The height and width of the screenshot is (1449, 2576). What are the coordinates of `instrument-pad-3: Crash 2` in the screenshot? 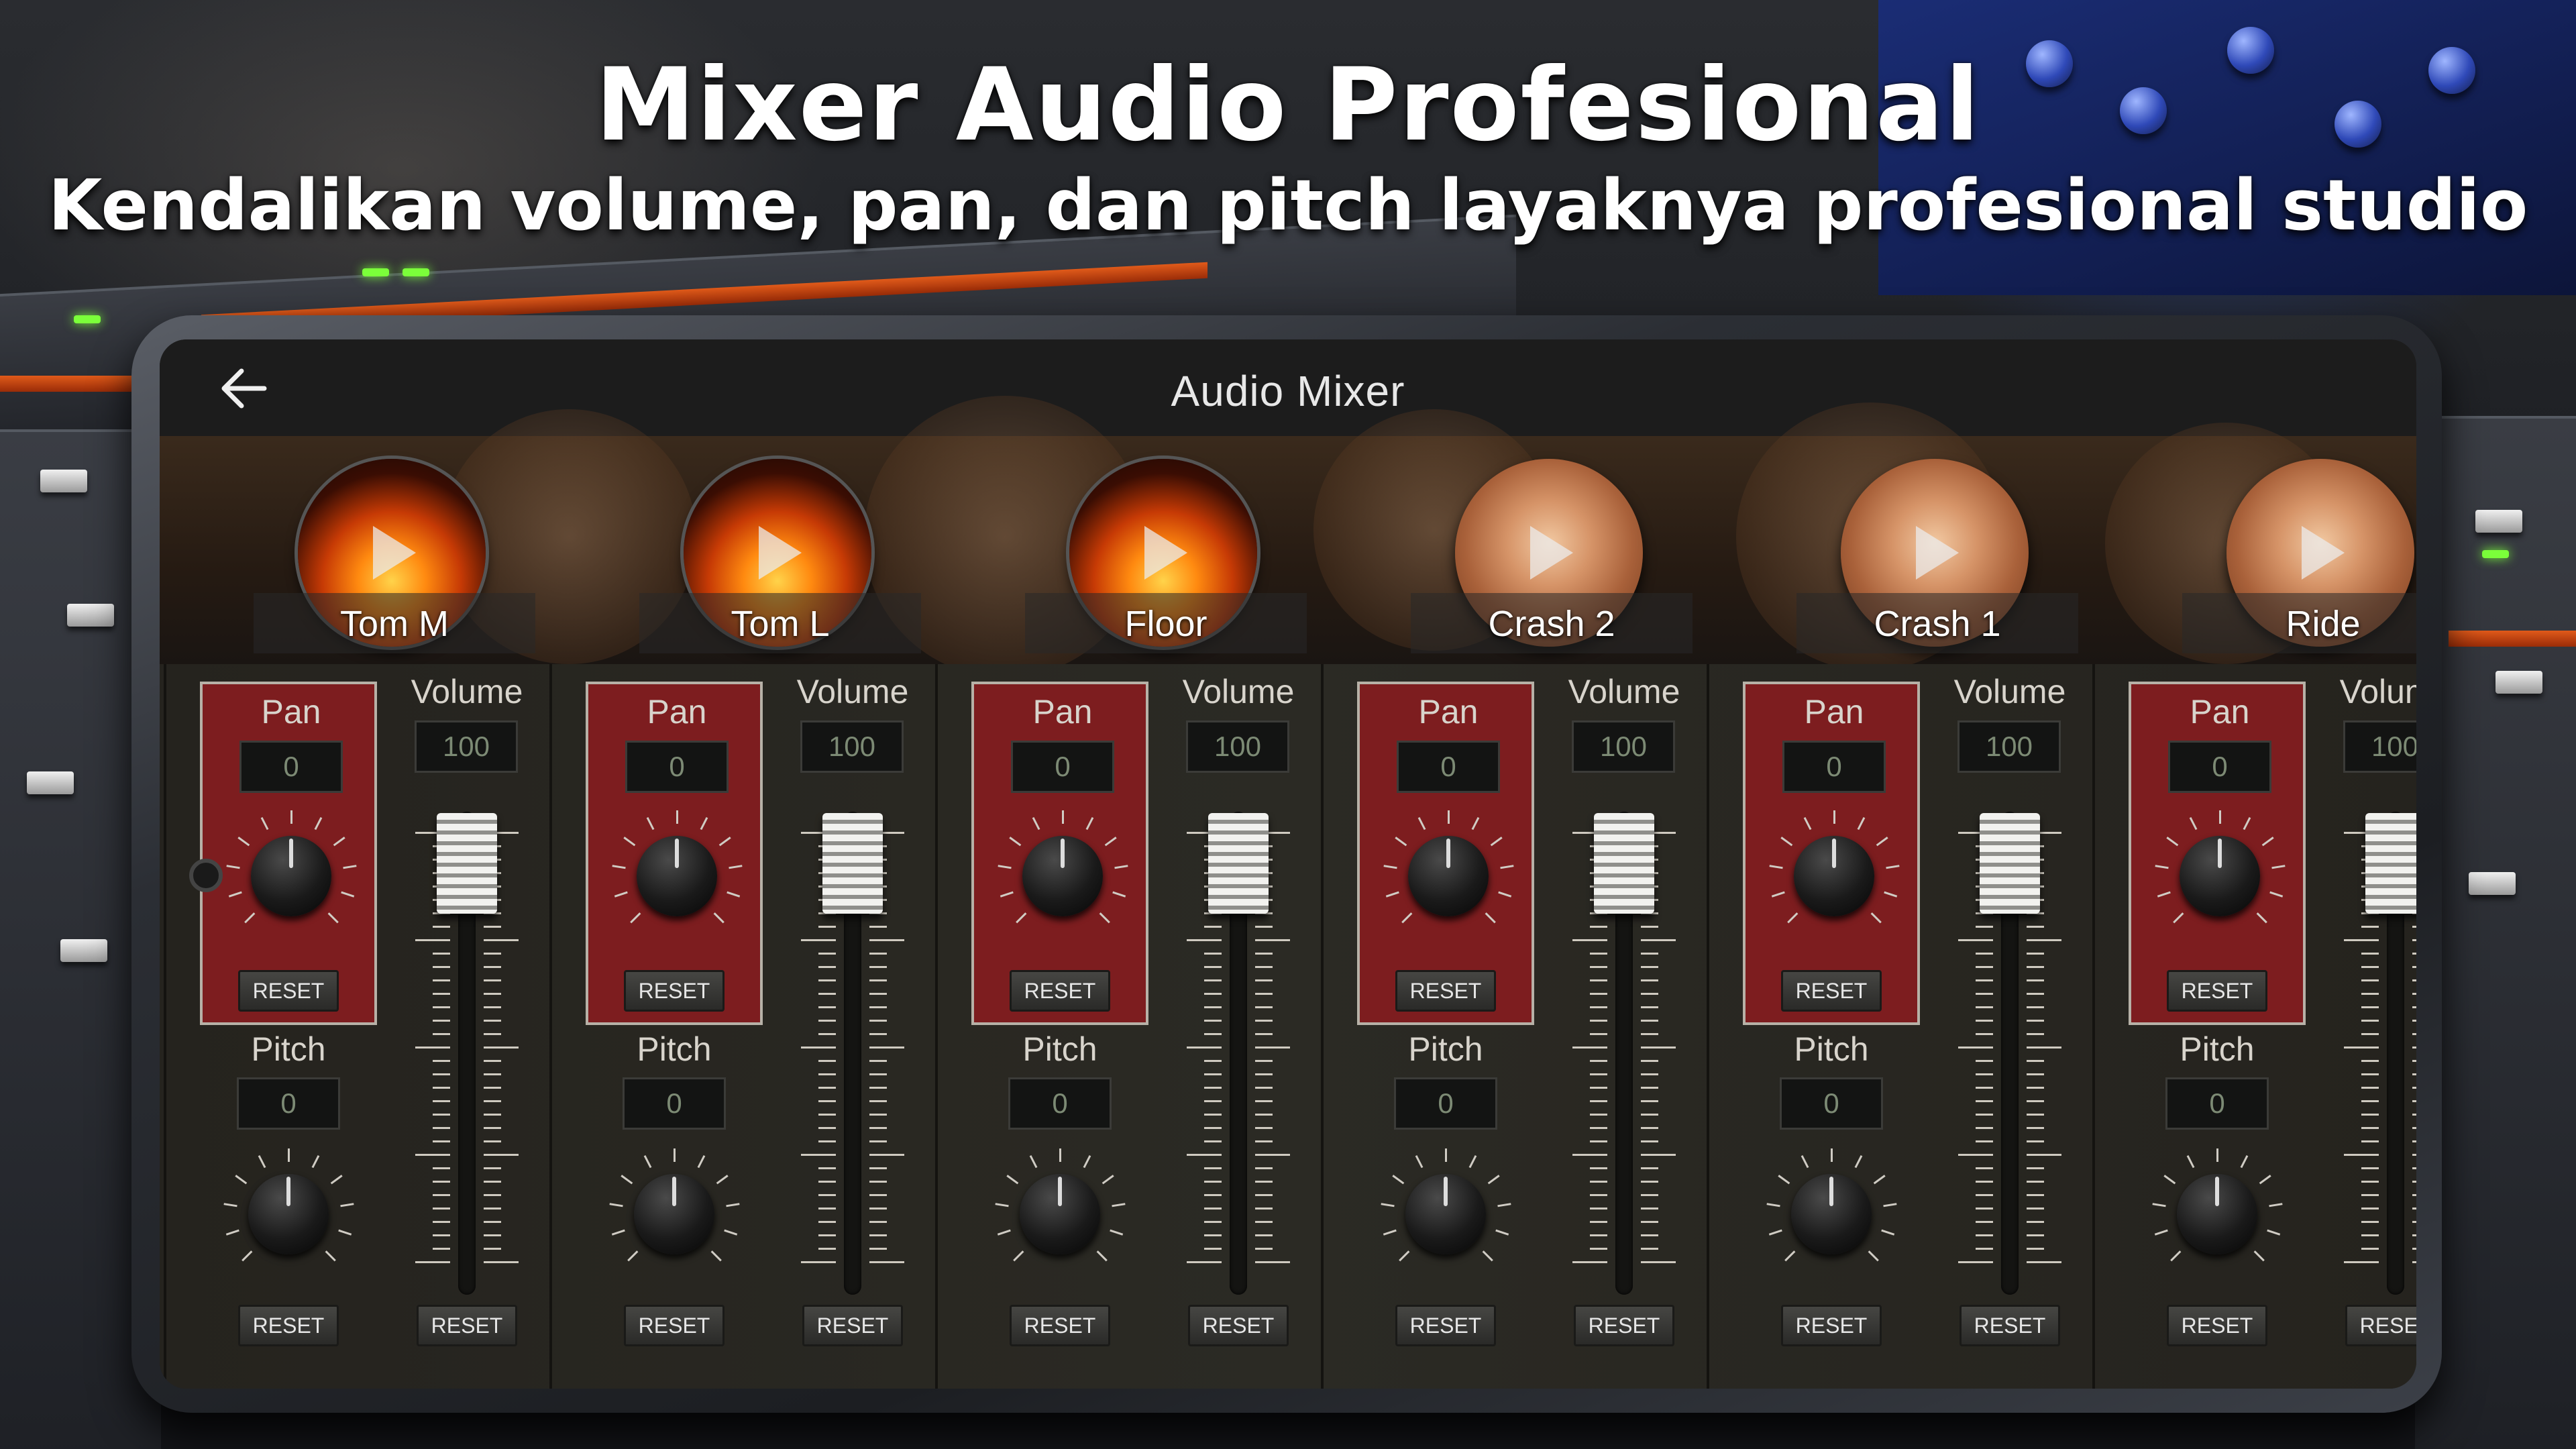 It's located at (1552, 559).